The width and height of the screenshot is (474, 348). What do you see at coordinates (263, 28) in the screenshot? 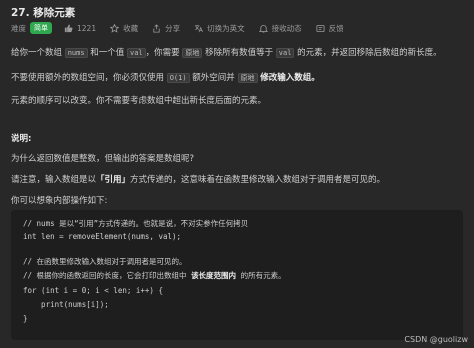
I see `bell-icon` at bounding box center [263, 28].